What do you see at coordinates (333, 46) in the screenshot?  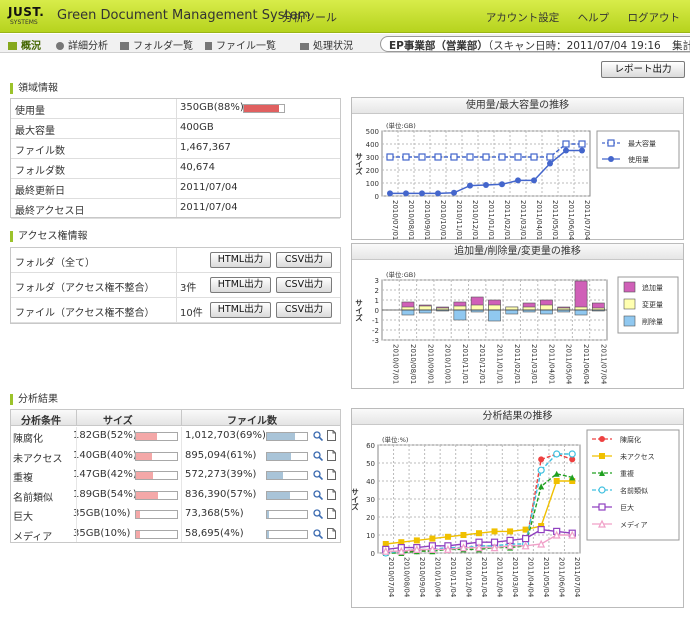 I see `nav-item-label: 処理状況` at bounding box center [333, 46].